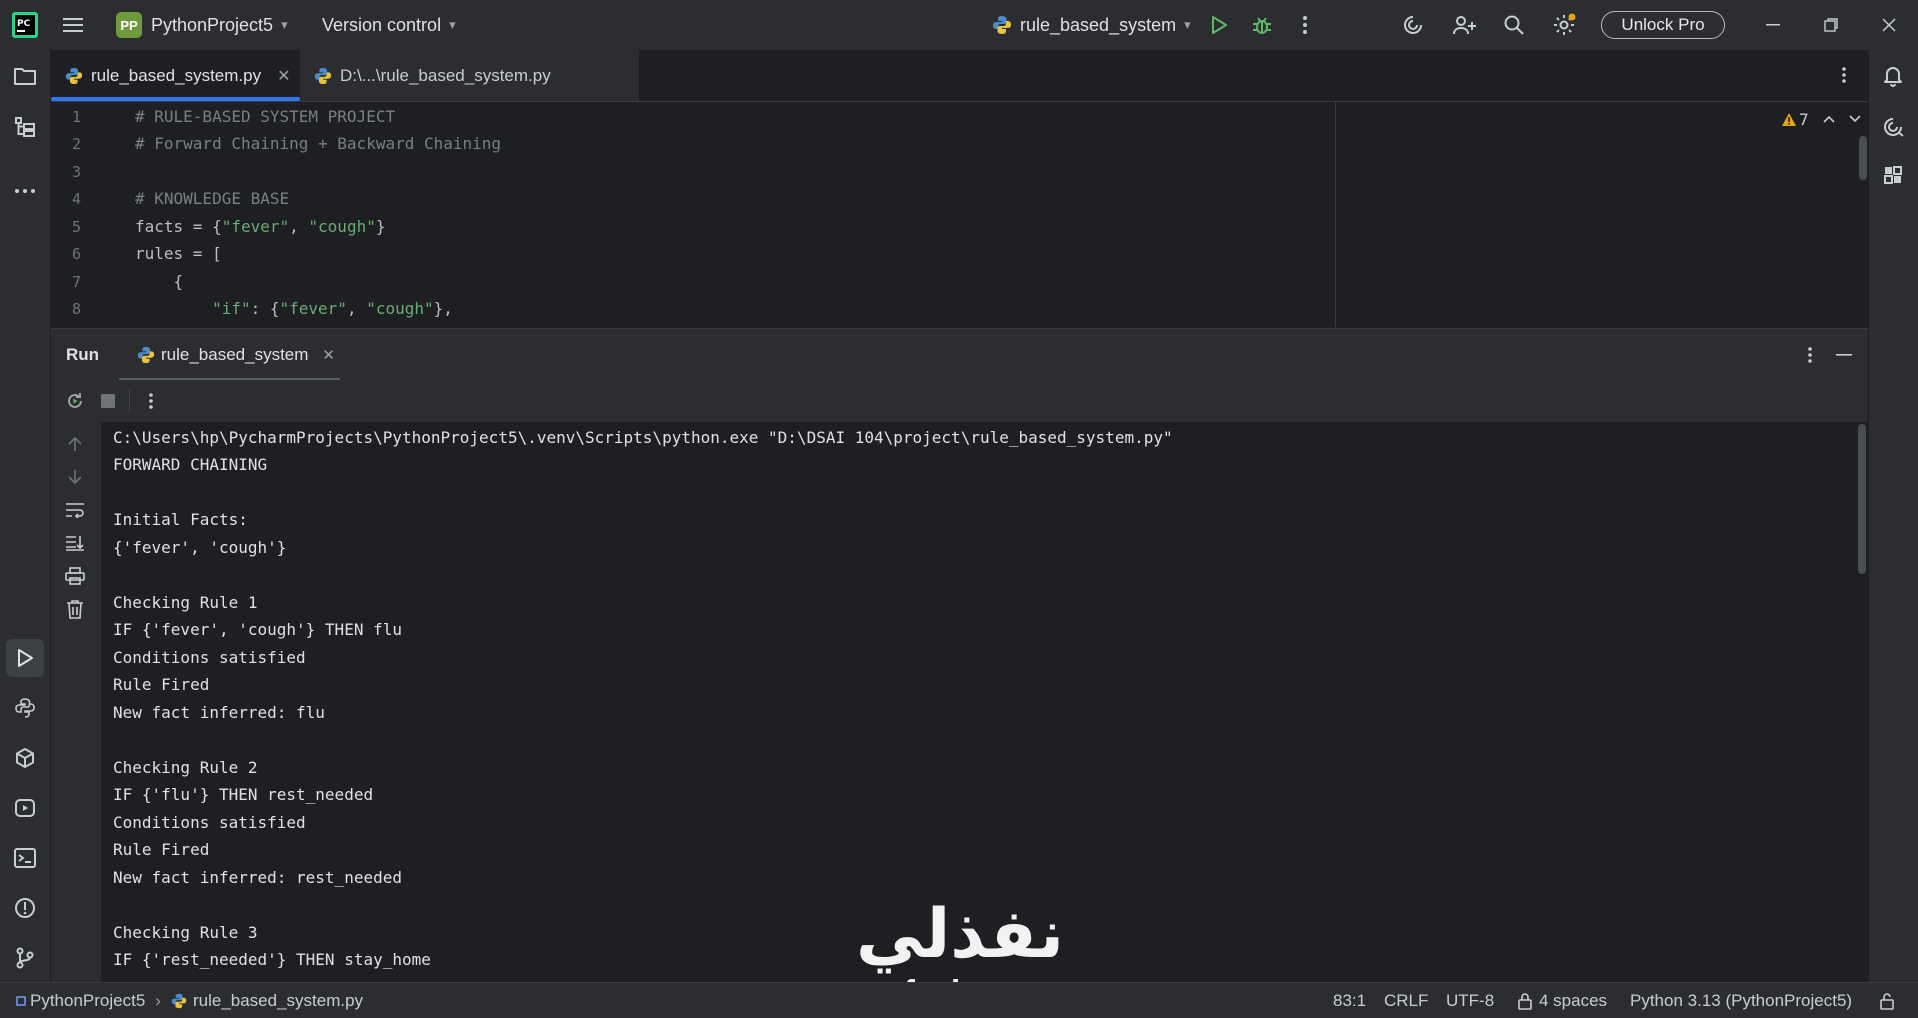 The width and height of the screenshot is (1918, 1018). What do you see at coordinates (25, 658) in the screenshot?
I see `run-tool-icon` at bounding box center [25, 658].